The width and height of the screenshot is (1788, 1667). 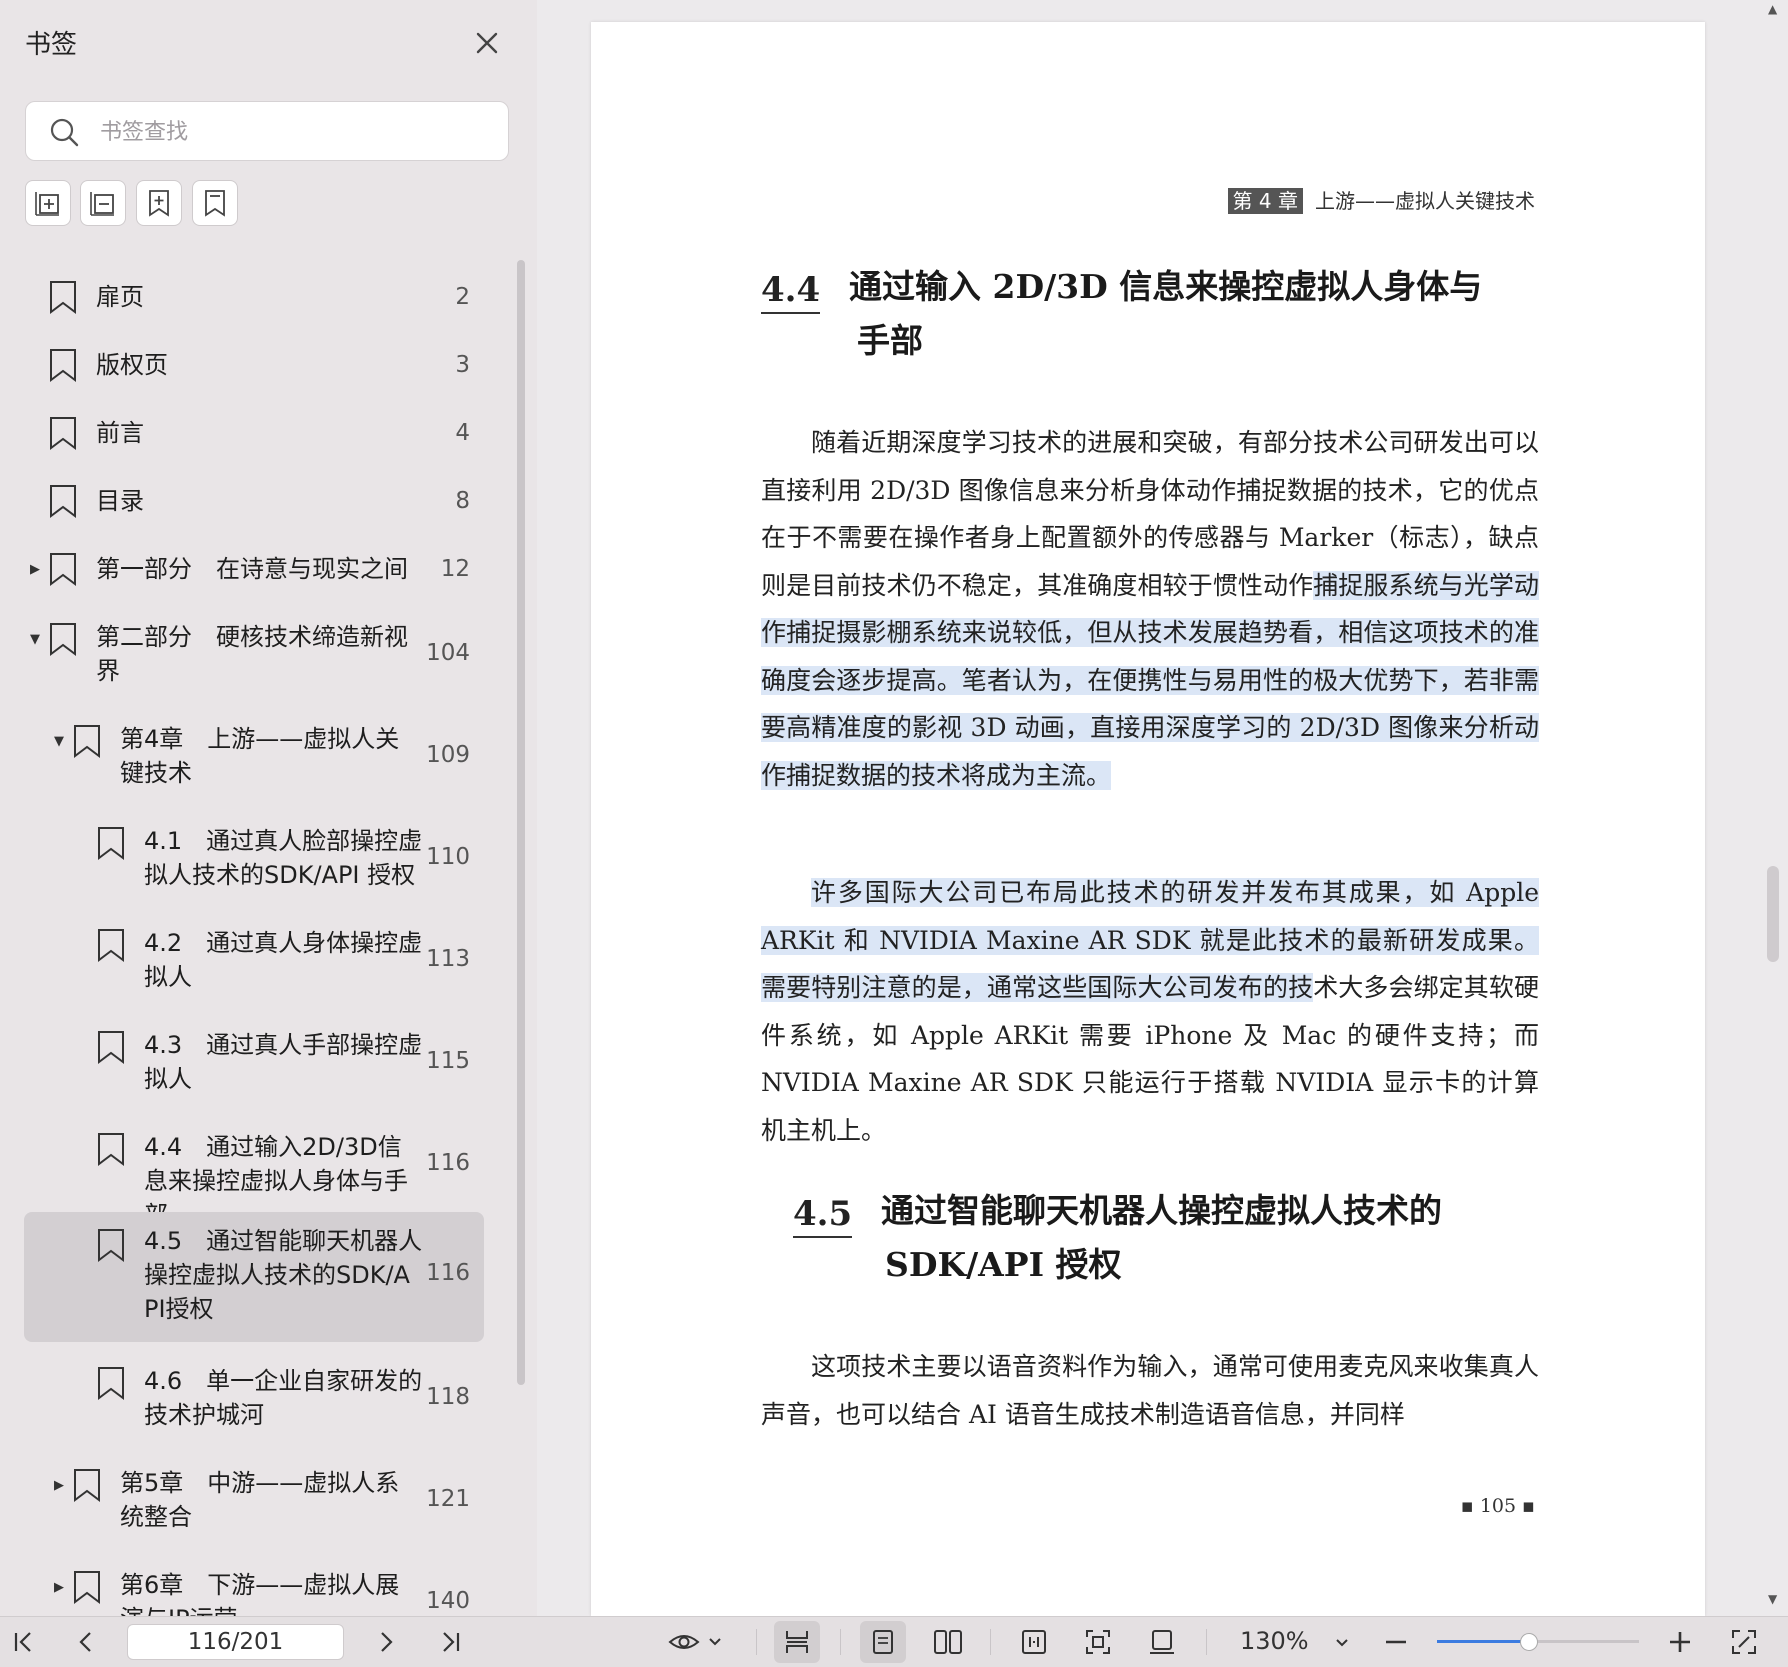 I want to click on sidebar-scrollbar, so click(x=521, y=822).